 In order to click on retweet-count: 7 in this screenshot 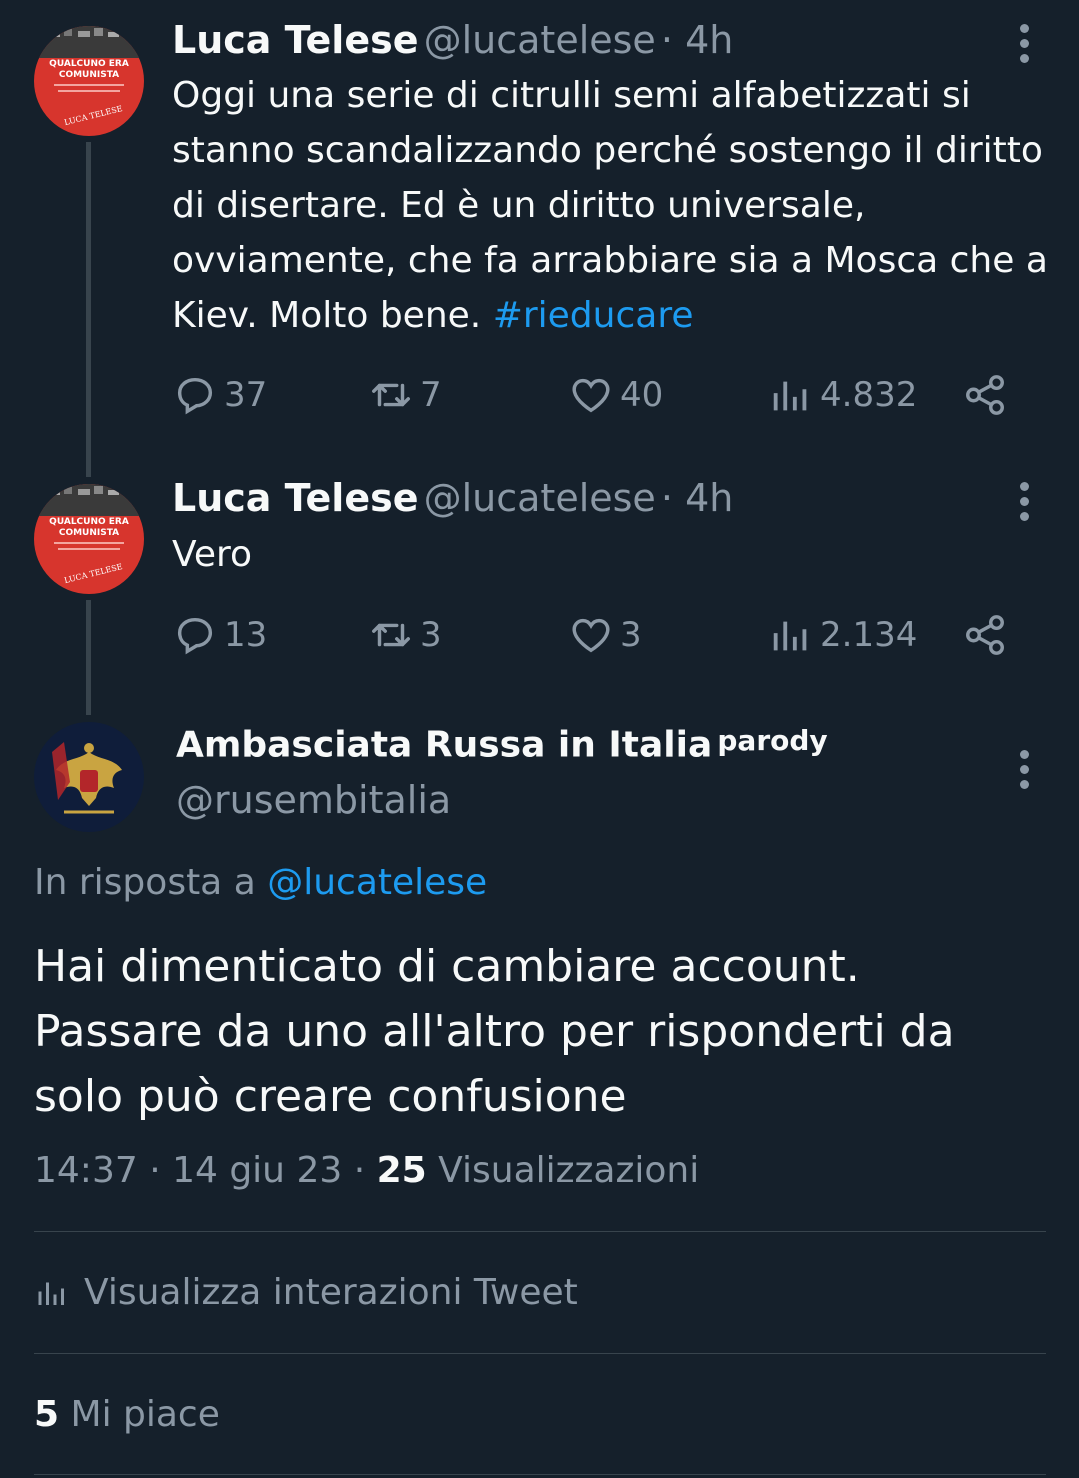, I will do `click(431, 395)`.